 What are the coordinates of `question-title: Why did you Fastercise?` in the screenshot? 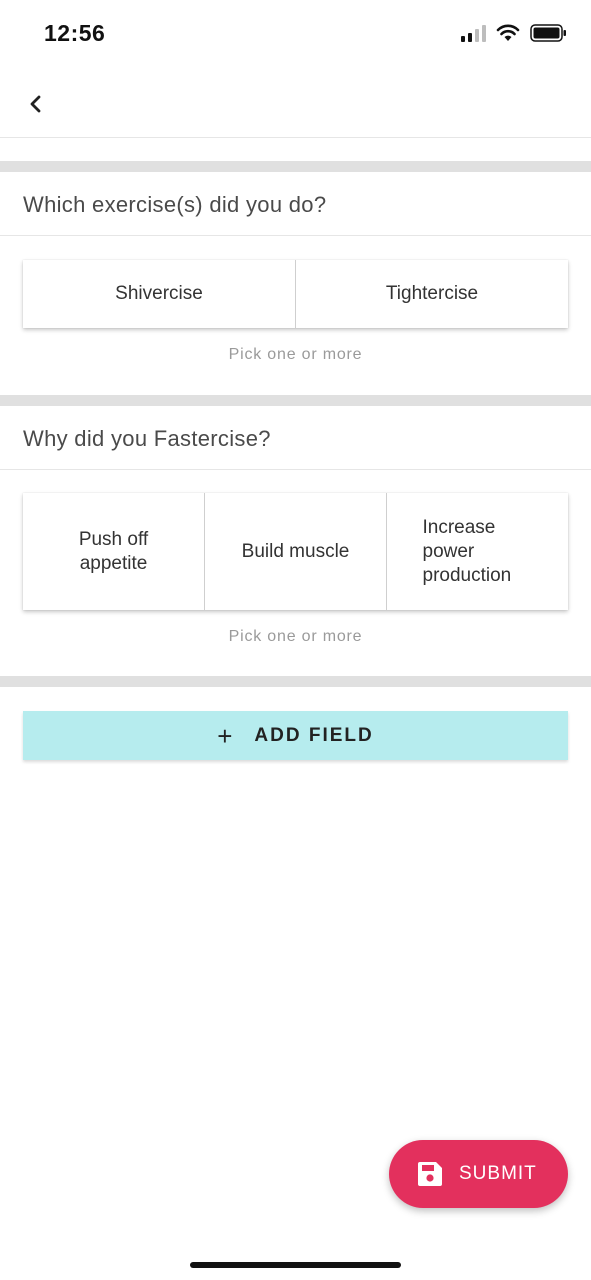 It's located at (295, 439).